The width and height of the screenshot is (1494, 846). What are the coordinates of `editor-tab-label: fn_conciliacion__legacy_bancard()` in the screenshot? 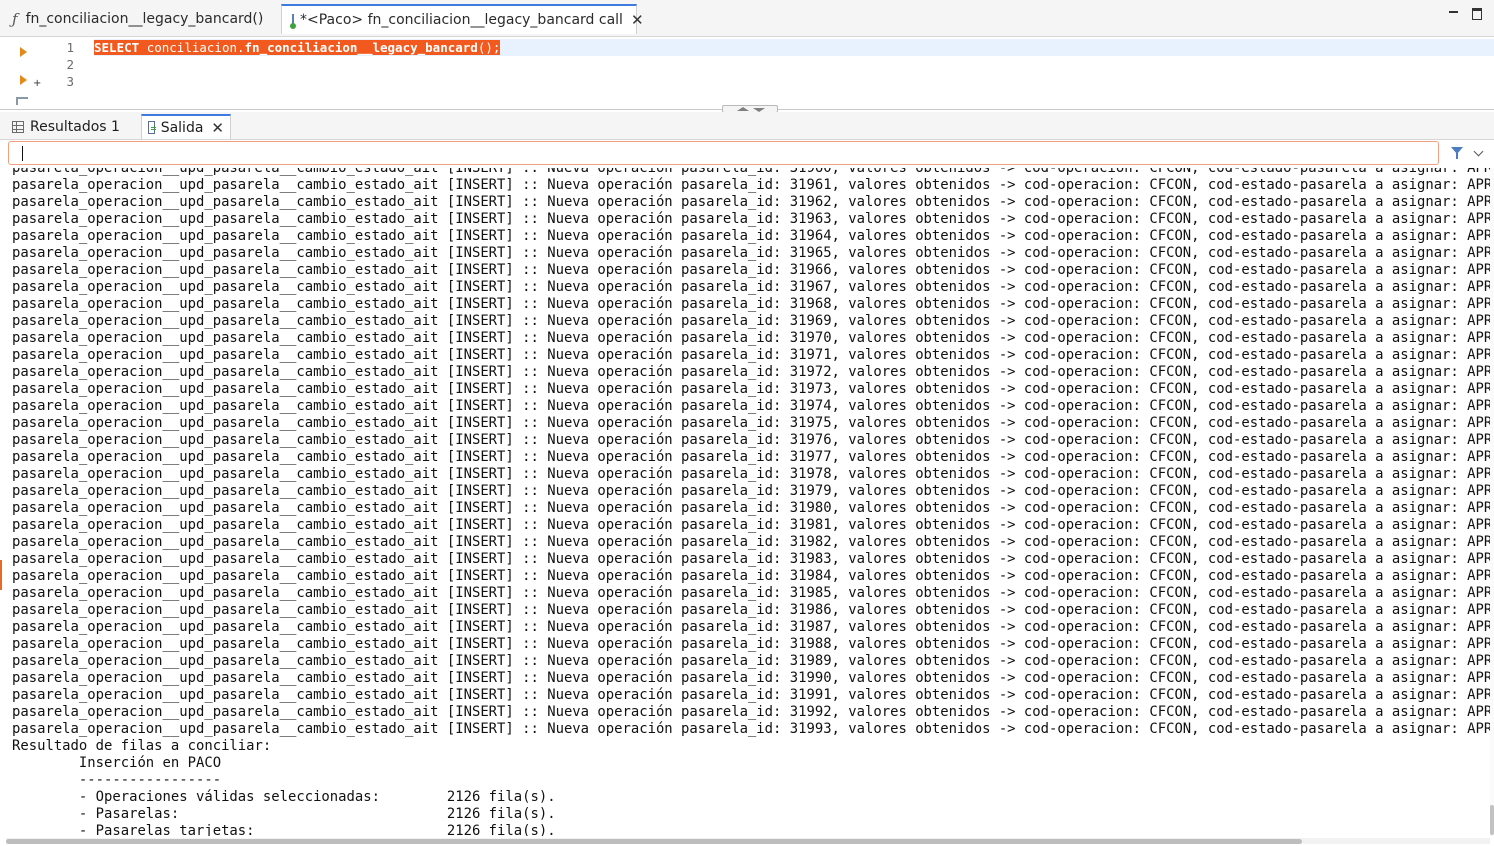 It's located at (144, 19).